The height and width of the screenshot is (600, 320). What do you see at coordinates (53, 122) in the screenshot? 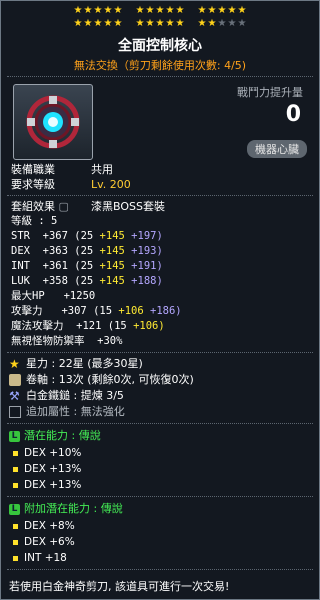
I see `machine-heart-core-icon` at bounding box center [53, 122].